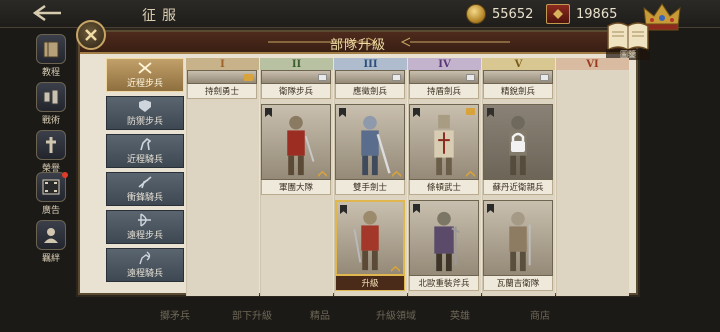 The height and width of the screenshot is (332, 720). What do you see at coordinates (370, 91) in the screenshot?
I see `unit-name: 應徵劍兵` at bounding box center [370, 91].